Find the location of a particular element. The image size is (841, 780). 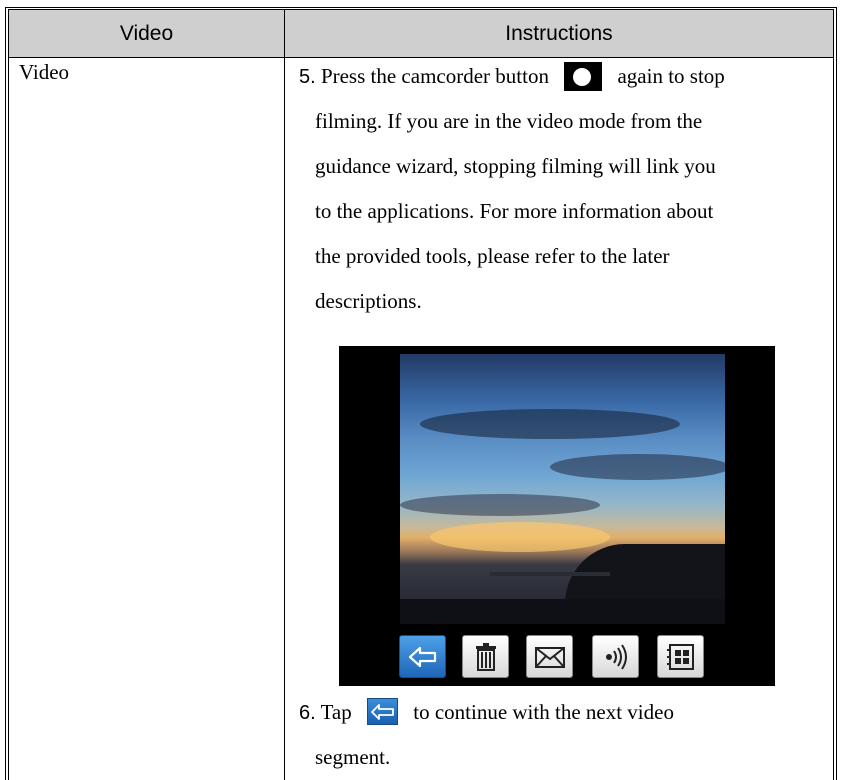

row-label: Video is located at coordinates (44, 72).